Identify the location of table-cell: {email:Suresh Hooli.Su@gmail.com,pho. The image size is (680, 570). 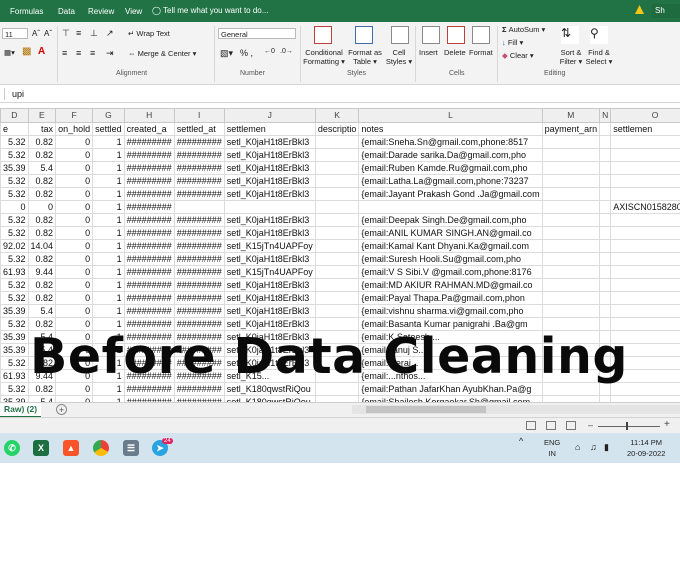
(450, 259).